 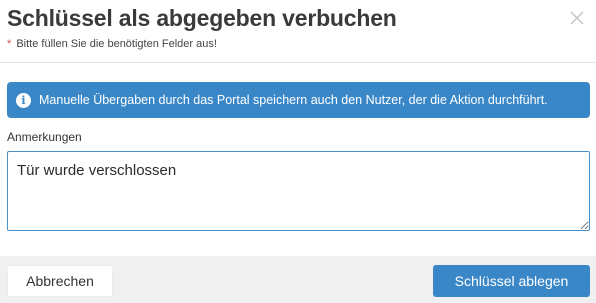 What do you see at coordinates (9, 44) in the screenshot?
I see `required-star: *` at bounding box center [9, 44].